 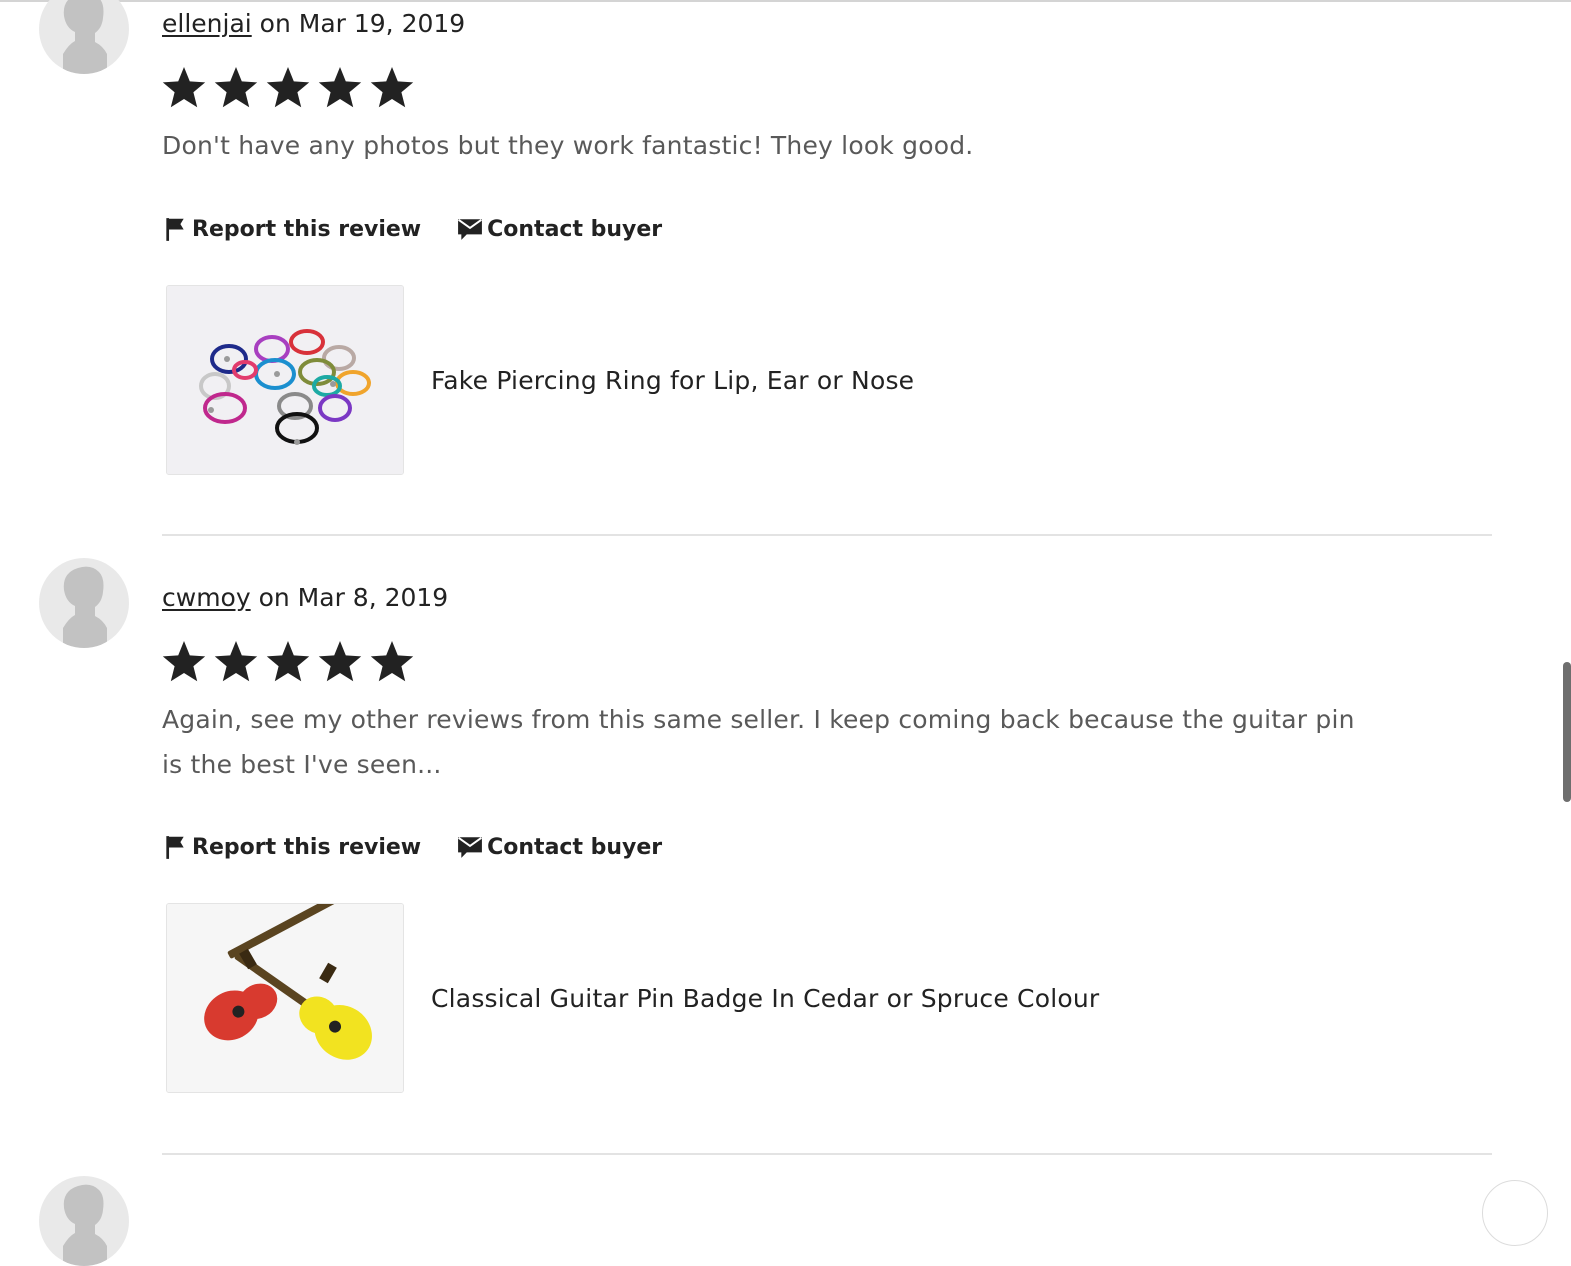 What do you see at coordinates (349, 597) in the screenshot?
I see `review-date: on Mar 8, 2019` at bounding box center [349, 597].